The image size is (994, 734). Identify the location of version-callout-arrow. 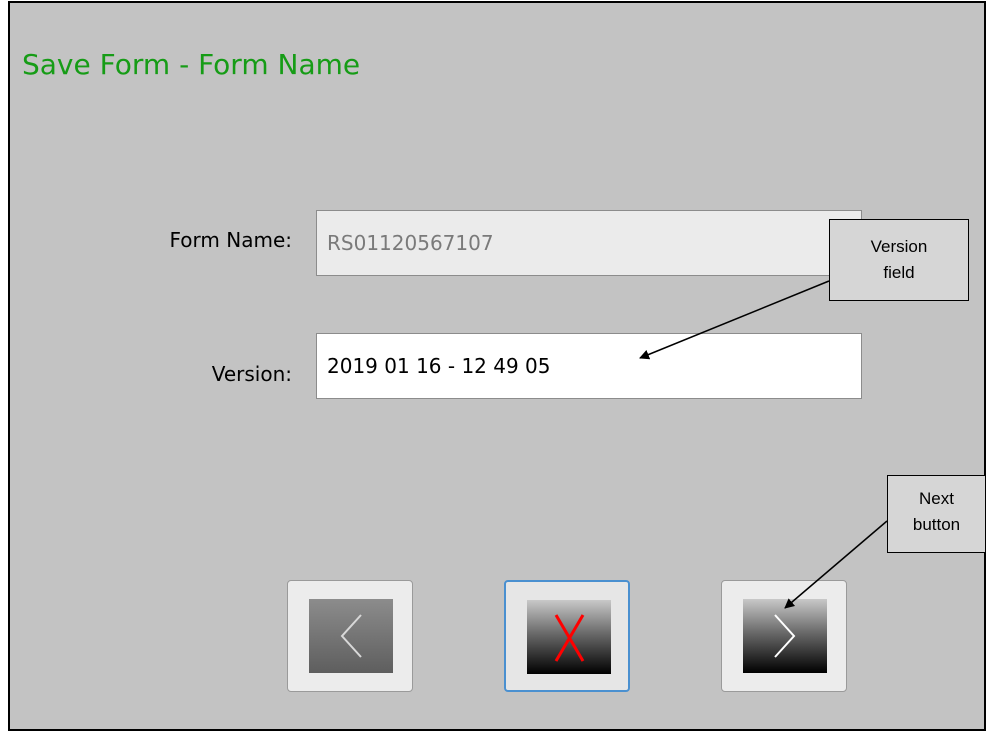
(734, 320).